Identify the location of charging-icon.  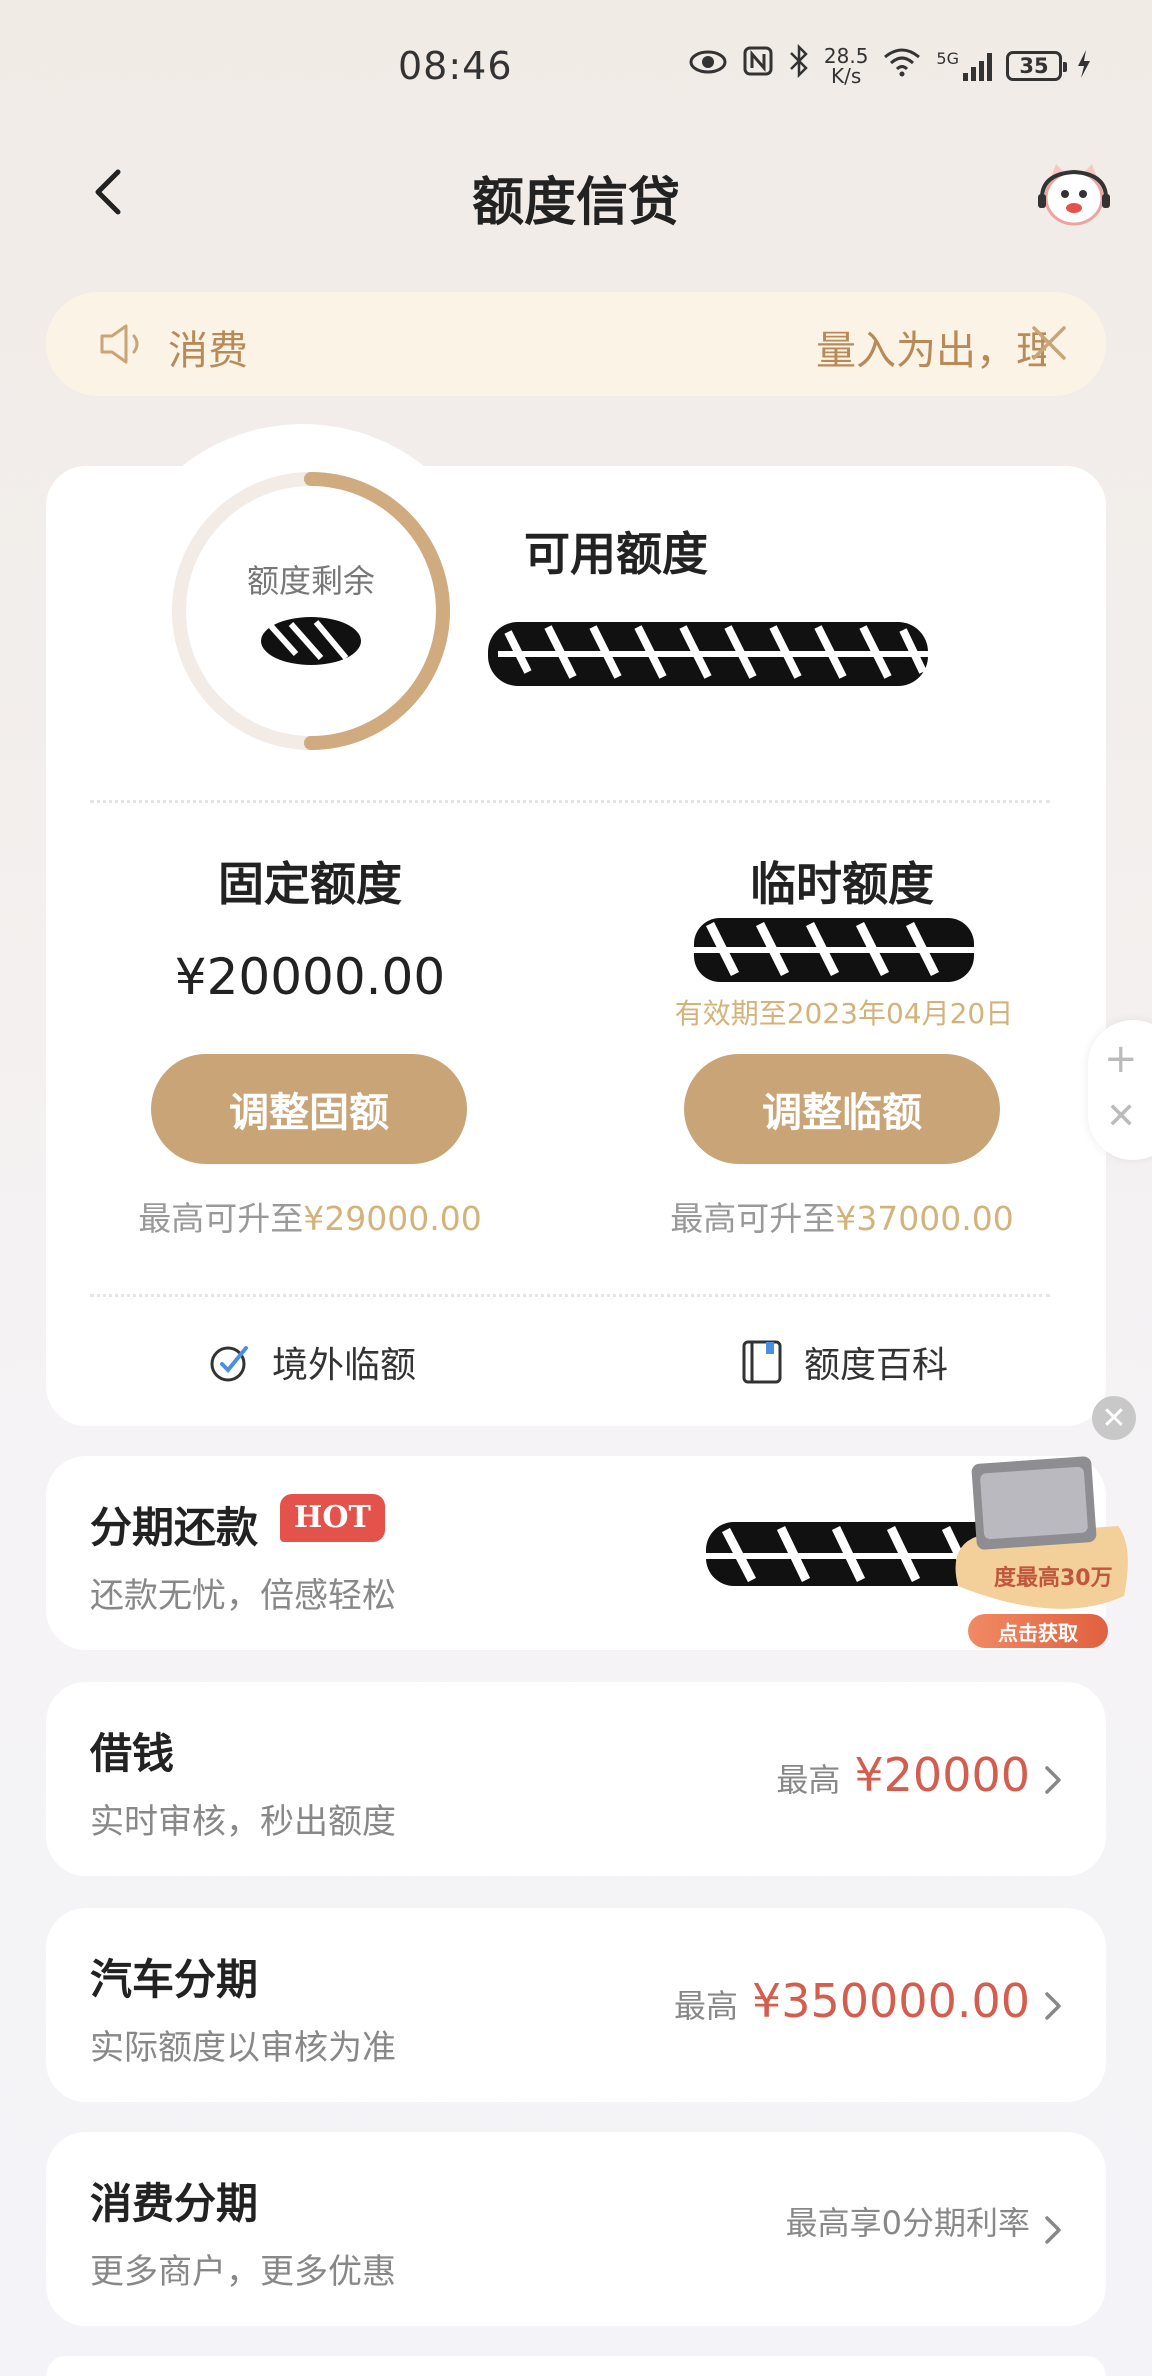
(1084, 66).